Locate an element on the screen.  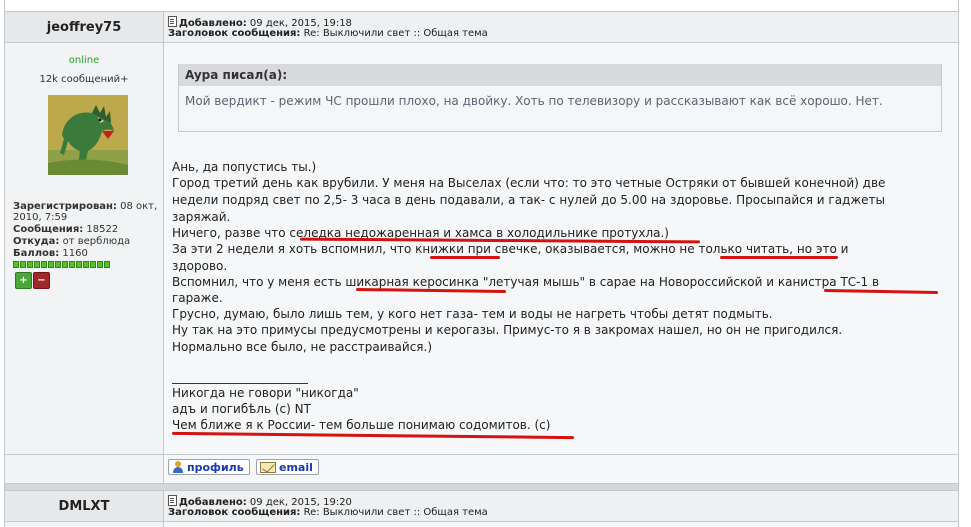
profile-points: Баллов: 1160 is located at coordinates (50, 253).